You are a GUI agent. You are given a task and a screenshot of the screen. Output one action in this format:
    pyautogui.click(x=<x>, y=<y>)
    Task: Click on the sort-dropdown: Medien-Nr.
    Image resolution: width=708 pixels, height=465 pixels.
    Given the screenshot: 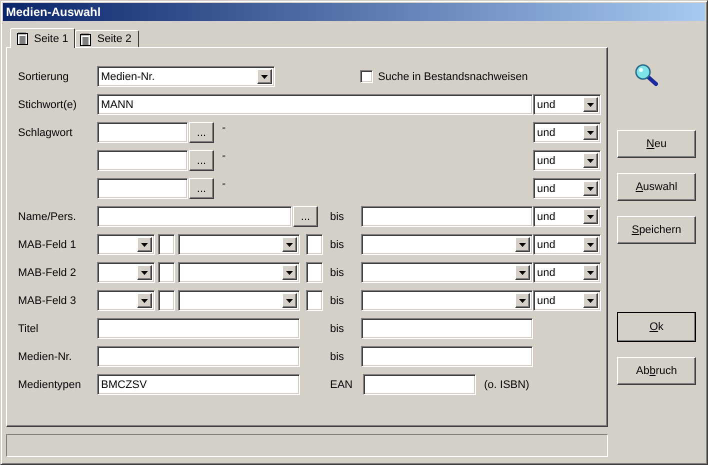 What is the action you would take?
    pyautogui.click(x=186, y=76)
    